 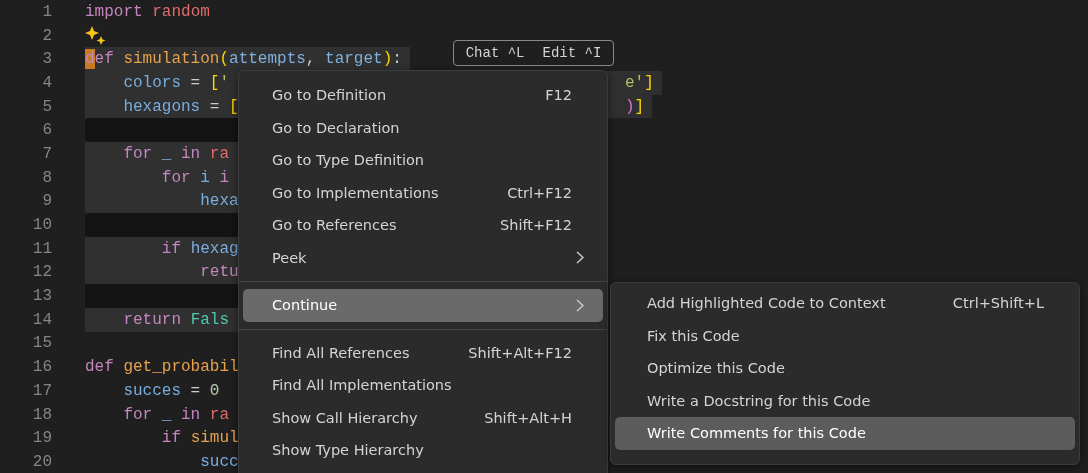 I want to click on menu-item: Show Type Hierarchy, so click(x=423, y=450).